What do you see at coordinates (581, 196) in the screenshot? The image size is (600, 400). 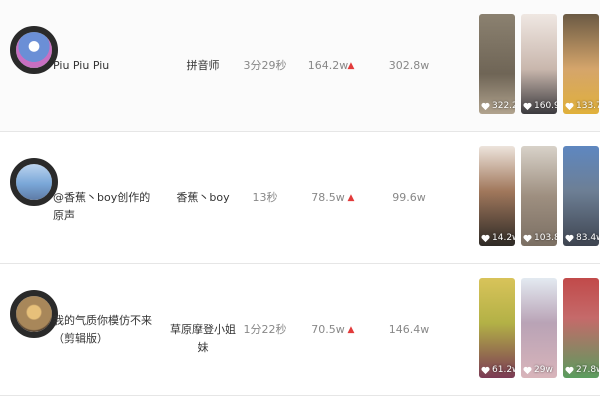 I see `video-thumbnail: 83.4w` at bounding box center [581, 196].